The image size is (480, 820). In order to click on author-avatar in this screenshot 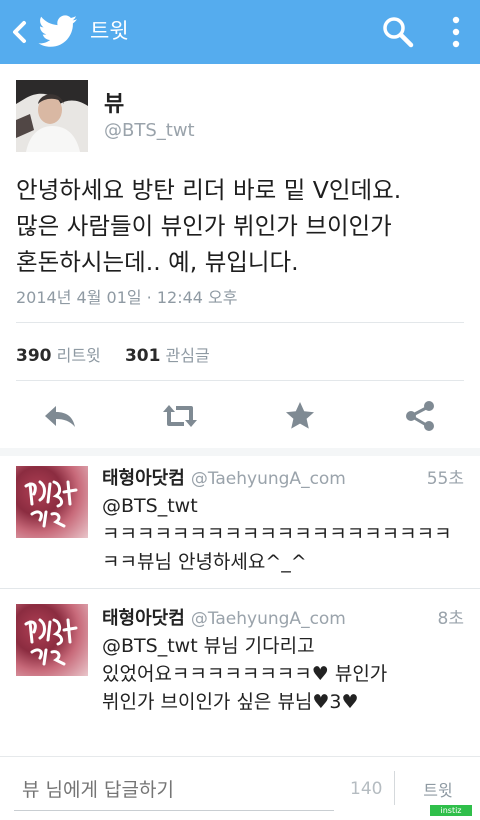, I will do `click(52, 116)`.